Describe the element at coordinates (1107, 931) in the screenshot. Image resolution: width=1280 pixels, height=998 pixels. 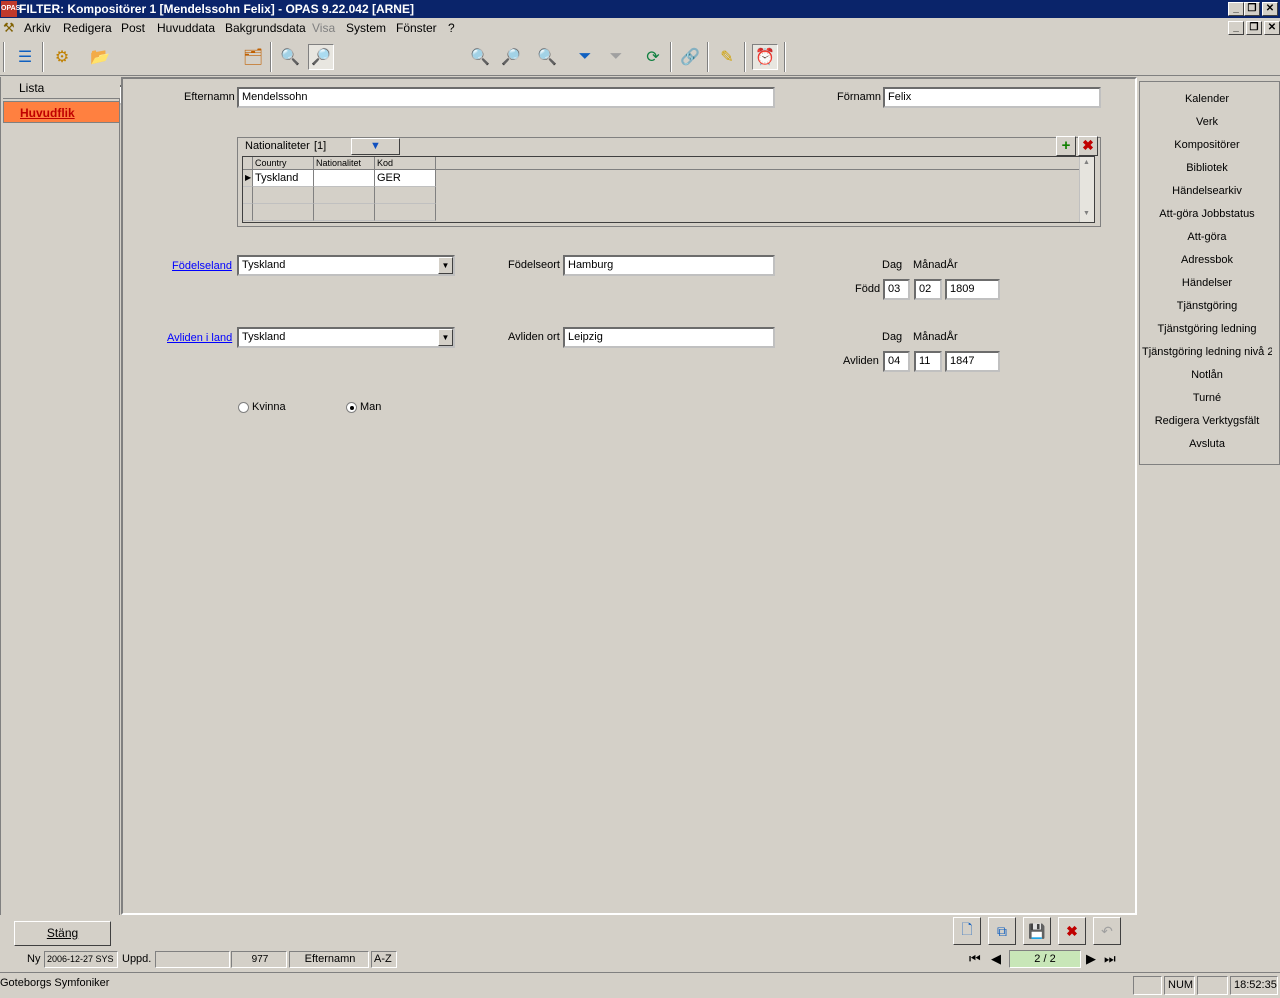
I see `undo-button: ↶` at that location.